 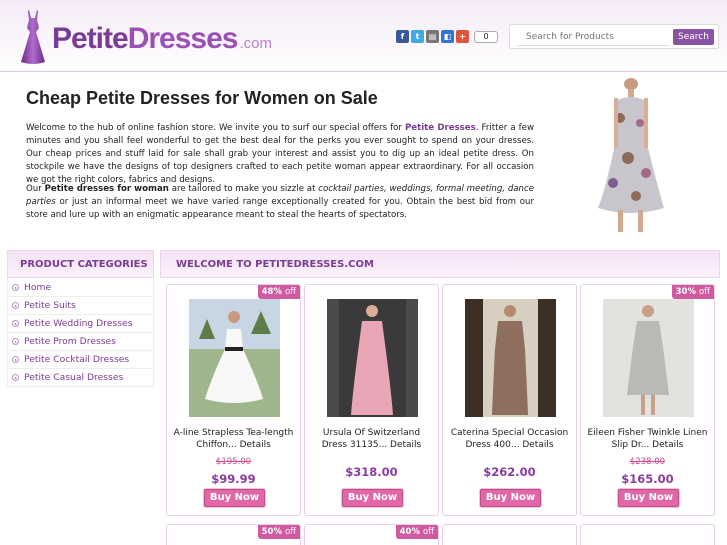 I want to click on search-box: Search, so click(x=614, y=36).